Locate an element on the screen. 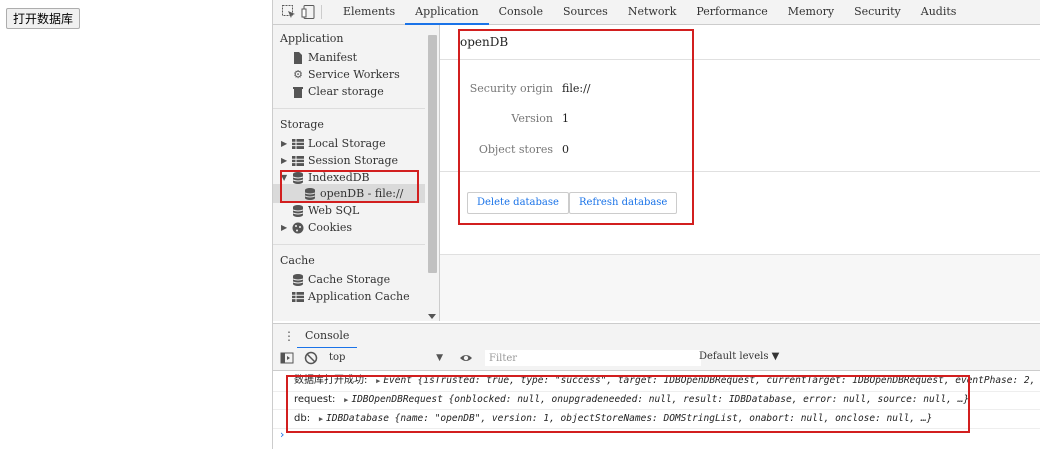 The image size is (1040, 449). tab-network: Network is located at coordinates (652, 12).